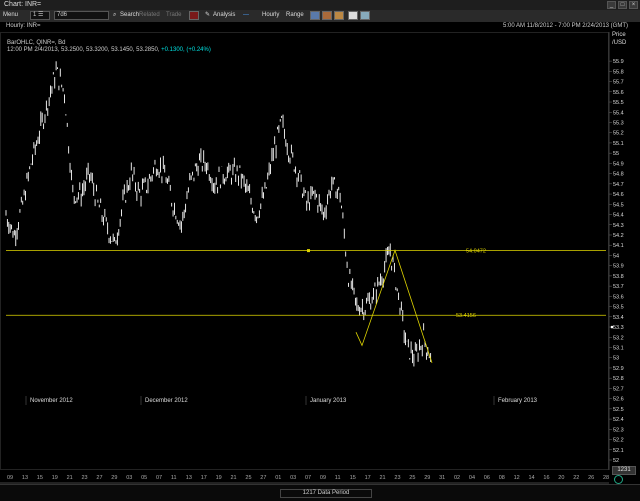 Image resolution: width=640 pixels, height=501 pixels. Describe the element at coordinates (457, 478) in the screenshot. I see `x-tick-label: 02` at that location.